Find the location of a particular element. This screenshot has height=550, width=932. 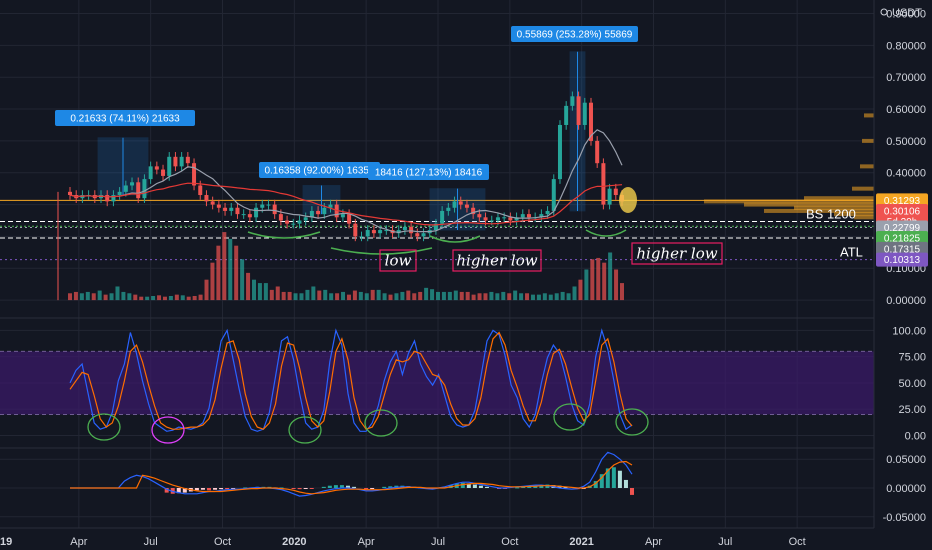

current-price-highlight is located at coordinates (628, 200).